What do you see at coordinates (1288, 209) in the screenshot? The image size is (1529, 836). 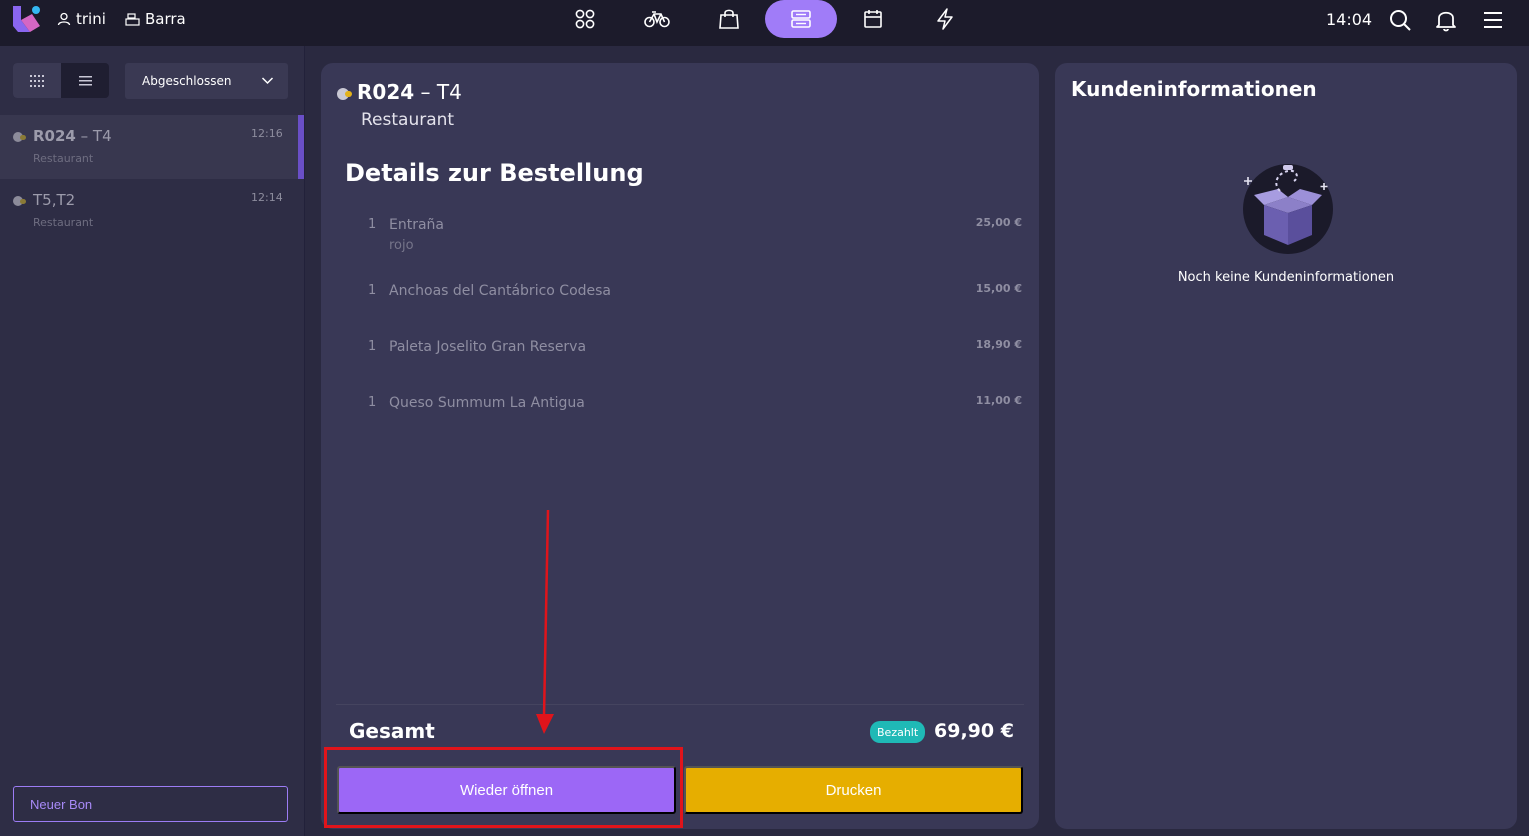 I see `empty-box-icon` at bounding box center [1288, 209].